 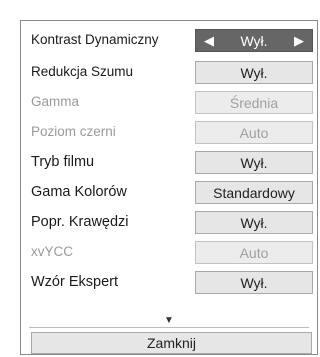 What do you see at coordinates (169, 222) in the screenshot?
I see `menu-row-edge-enhancer: Popr. Krawędzi Wył.` at bounding box center [169, 222].